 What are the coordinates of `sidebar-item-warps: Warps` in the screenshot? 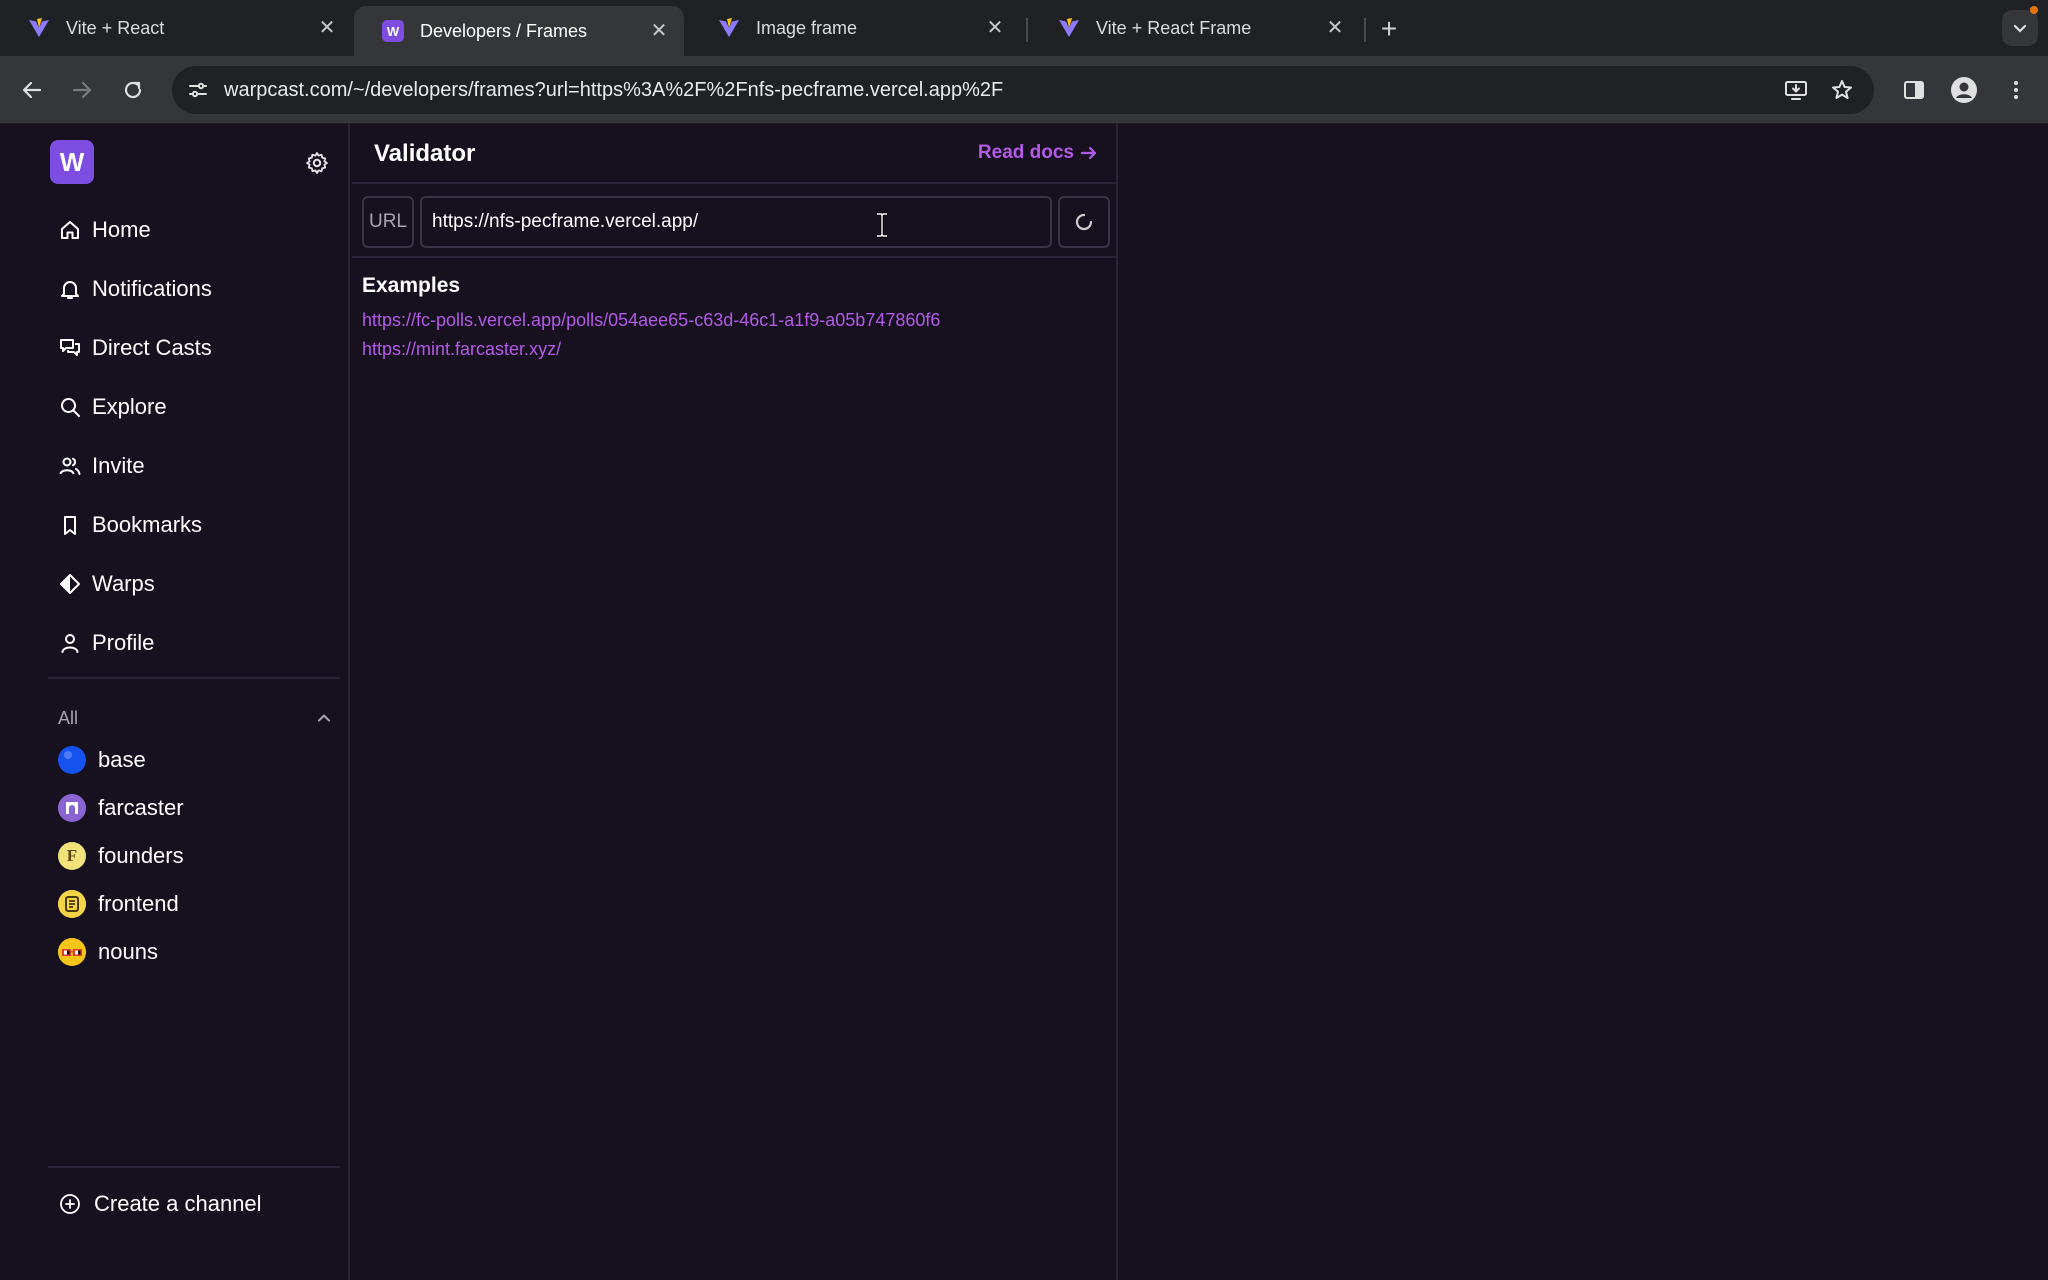 It's located at (106, 584).